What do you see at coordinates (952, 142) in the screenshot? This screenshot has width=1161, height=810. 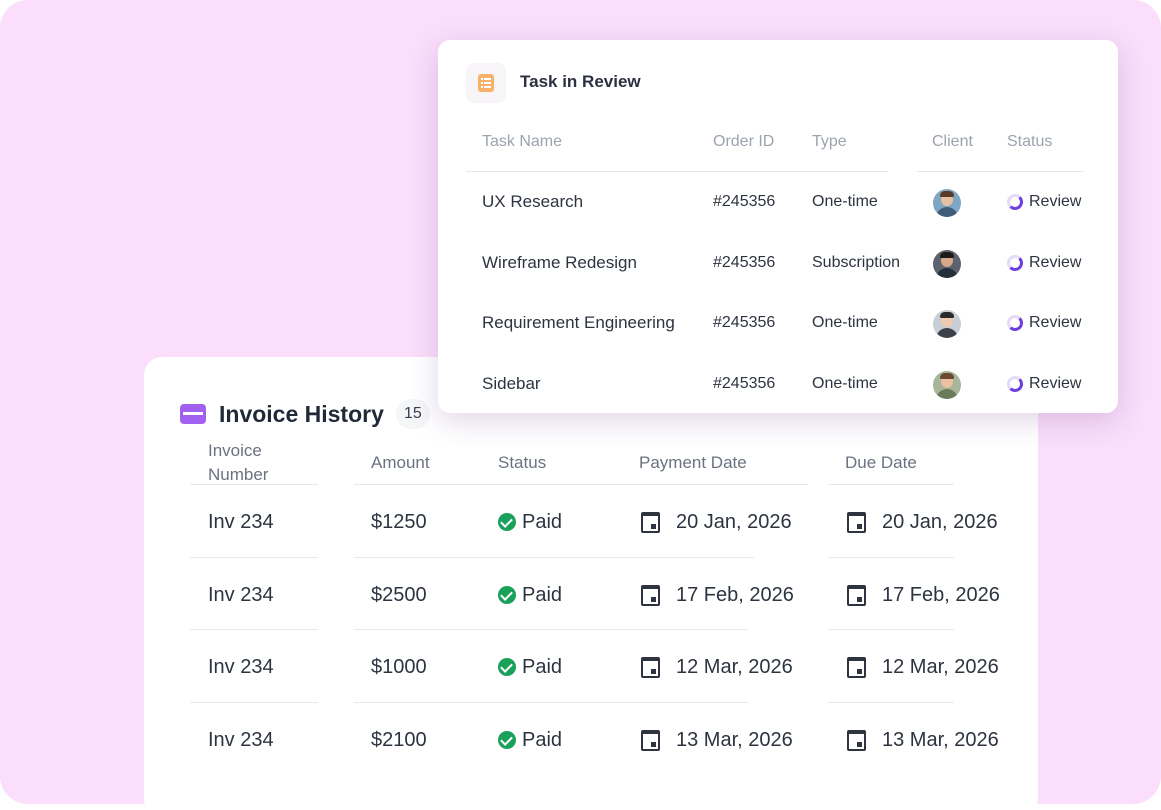 I see `column-header-client: Client` at bounding box center [952, 142].